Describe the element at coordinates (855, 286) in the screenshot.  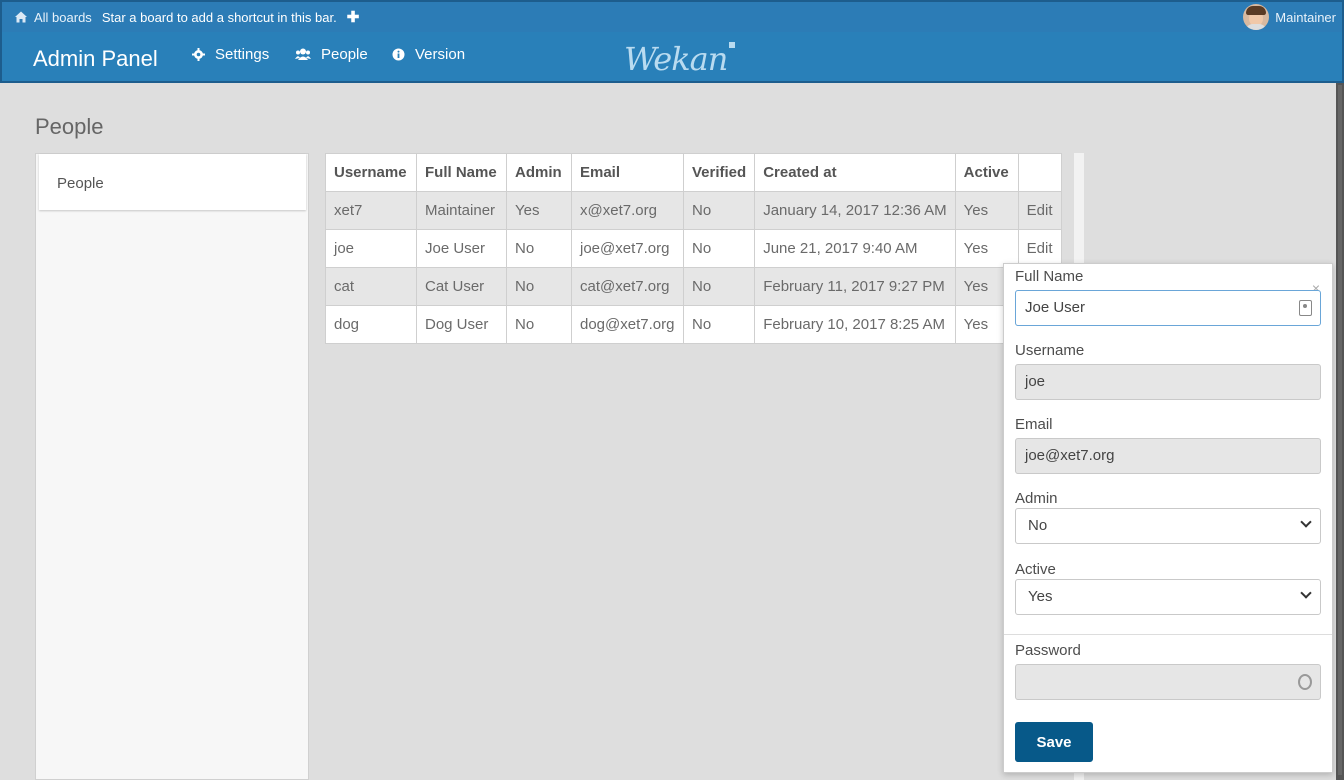
I see `cell-created: February 11, 2017 9:27 PM` at that location.